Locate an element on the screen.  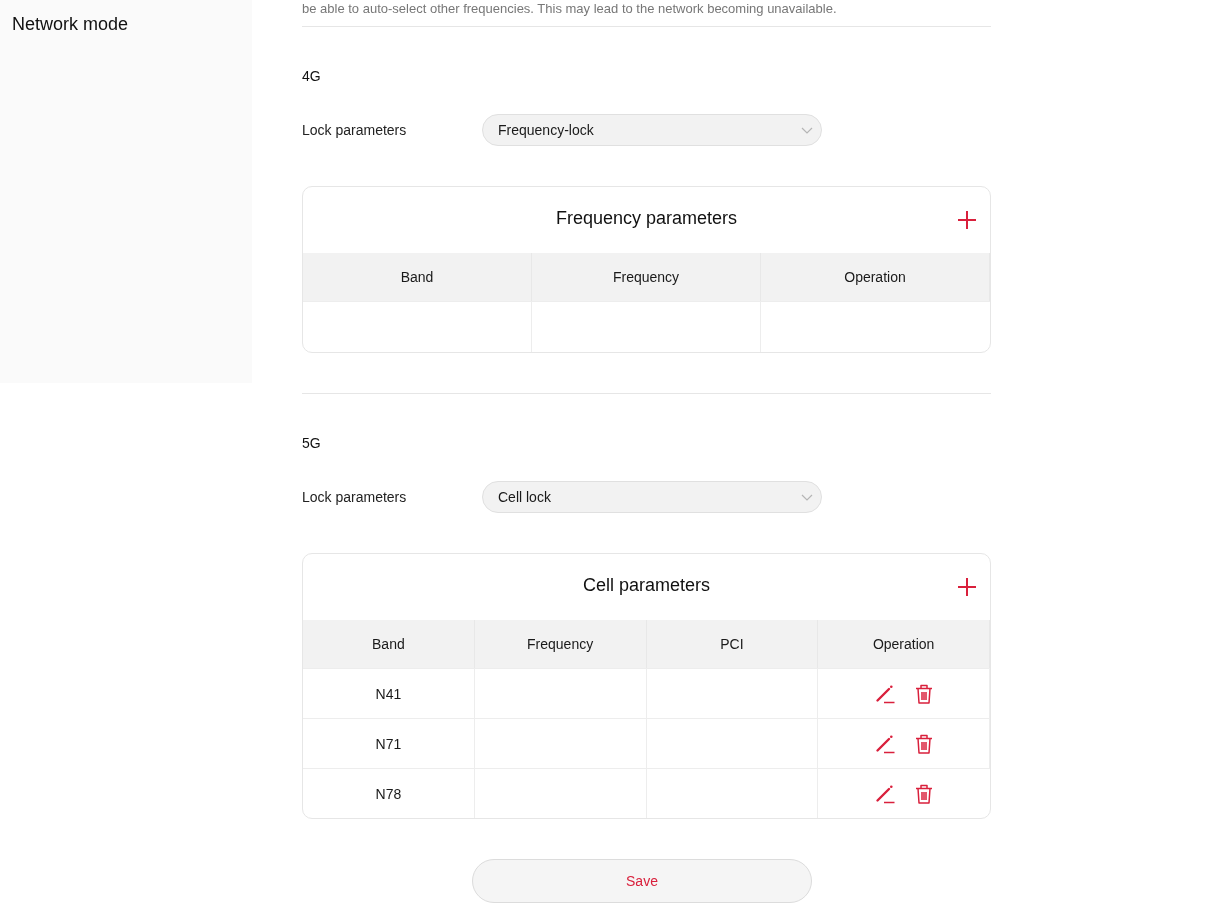
lock-parameters-select: Cell lock is located at coordinates (652, 497).